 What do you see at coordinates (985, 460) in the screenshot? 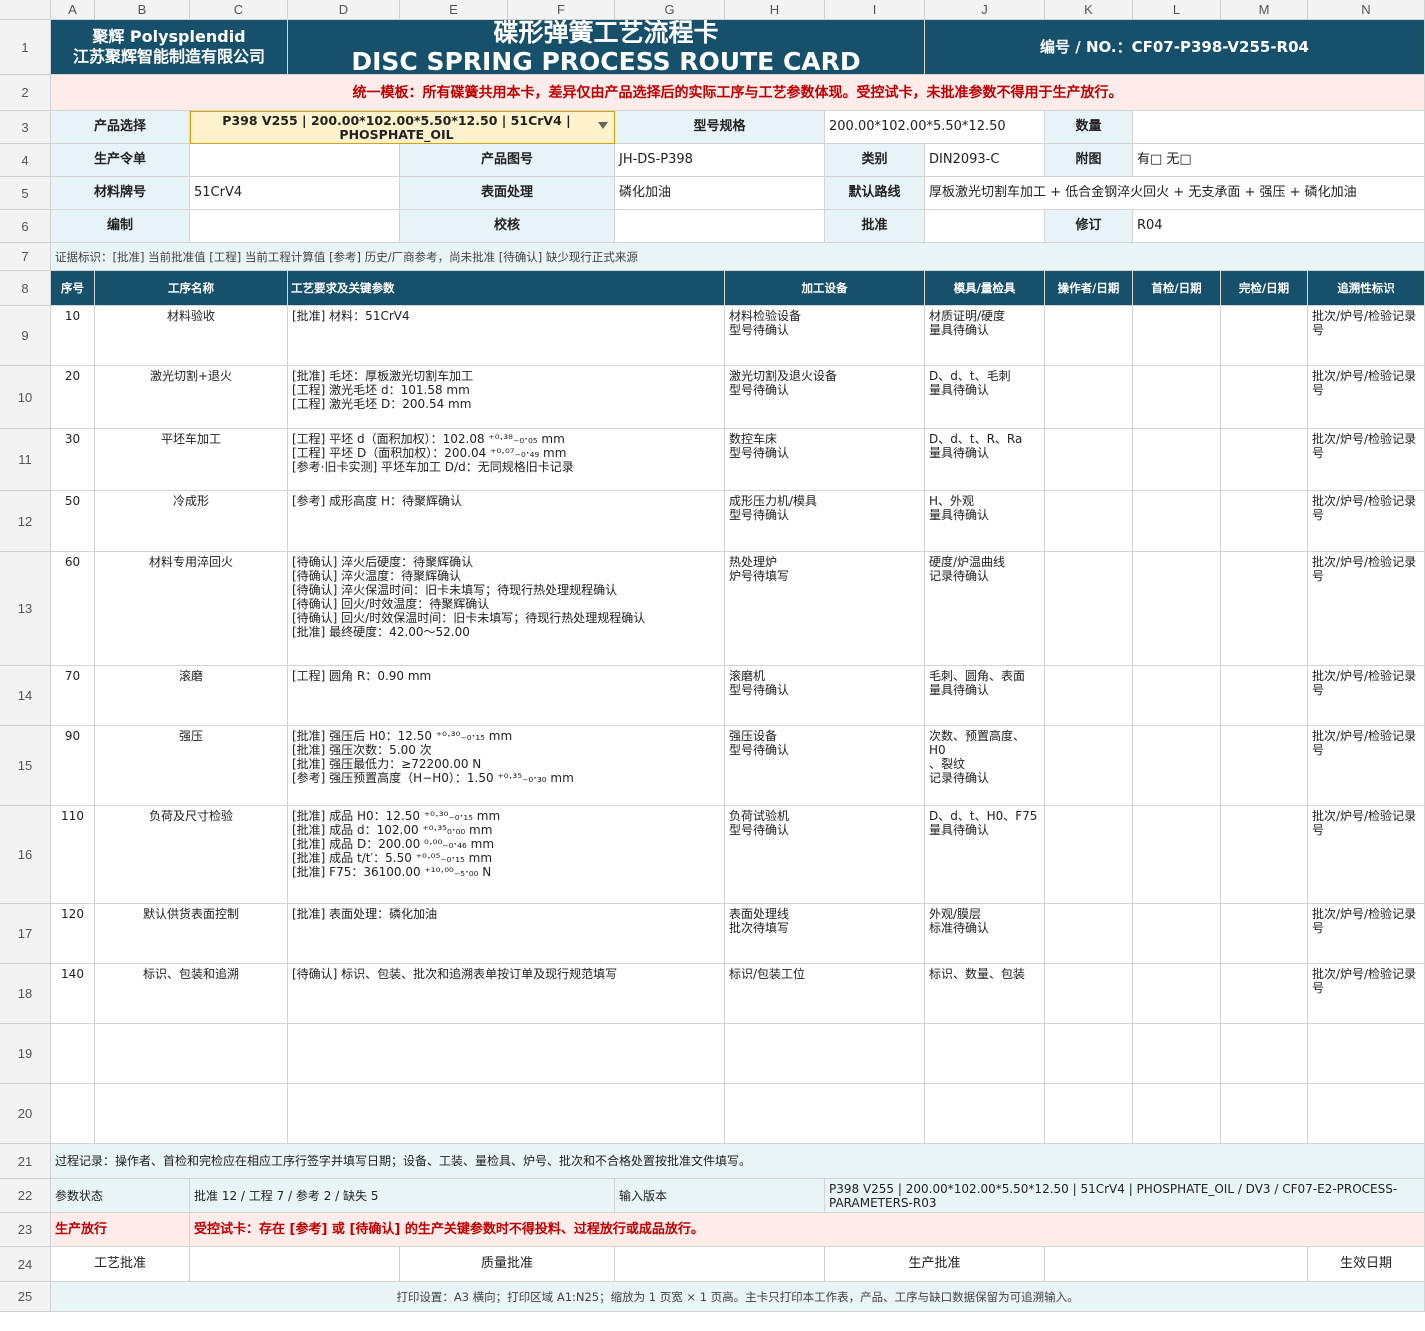
I see `op-tools: D、d、t、R、Ra 量具待确认` at bounding box center [985, 460].